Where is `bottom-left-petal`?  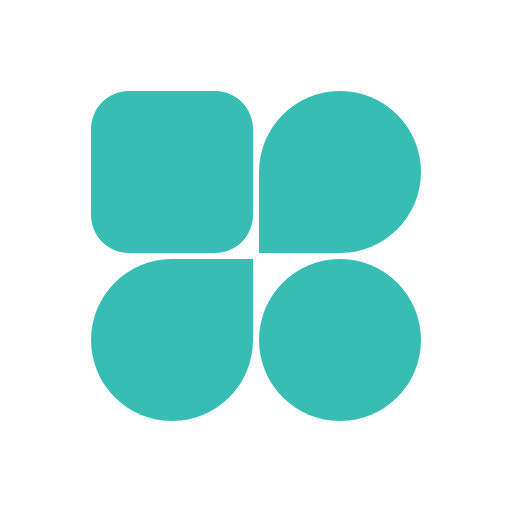 bottom-left-petal is located at coordinates (172, 340).